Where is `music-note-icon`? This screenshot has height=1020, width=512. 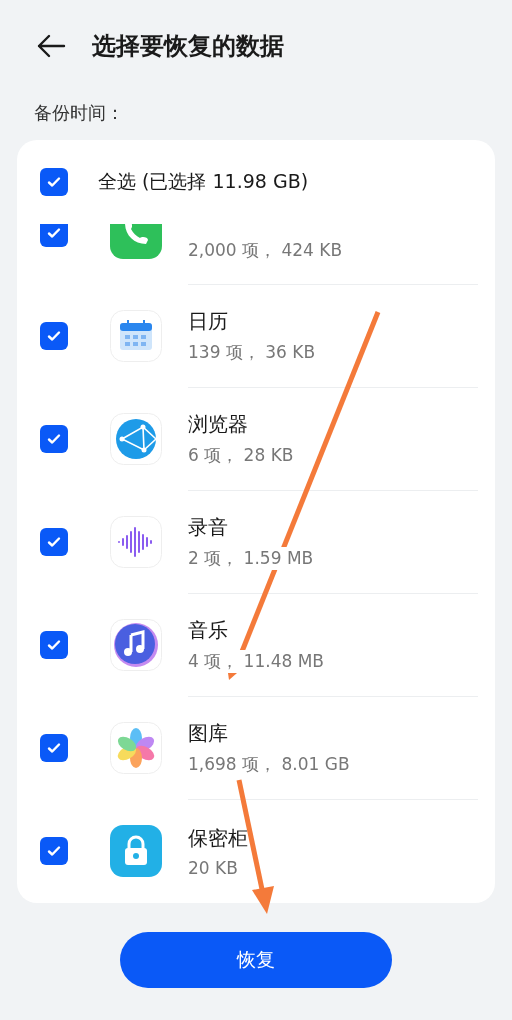
music-note-icon is located at coordinates (136, 645).